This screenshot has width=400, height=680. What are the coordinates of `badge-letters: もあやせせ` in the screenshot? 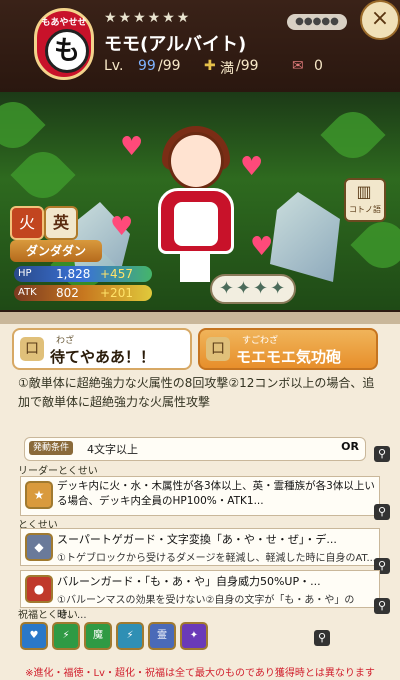 It's located at (64, 23).